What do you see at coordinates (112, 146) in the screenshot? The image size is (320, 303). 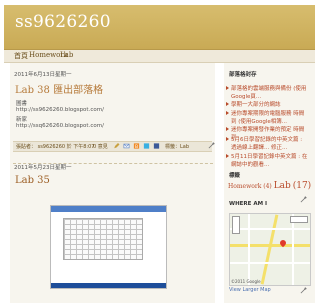 I see `post-footer: 張貼者： ss9626260 於 下午8:07 0 意見 B 標籤：Lab` at bounding box center [112, 146].